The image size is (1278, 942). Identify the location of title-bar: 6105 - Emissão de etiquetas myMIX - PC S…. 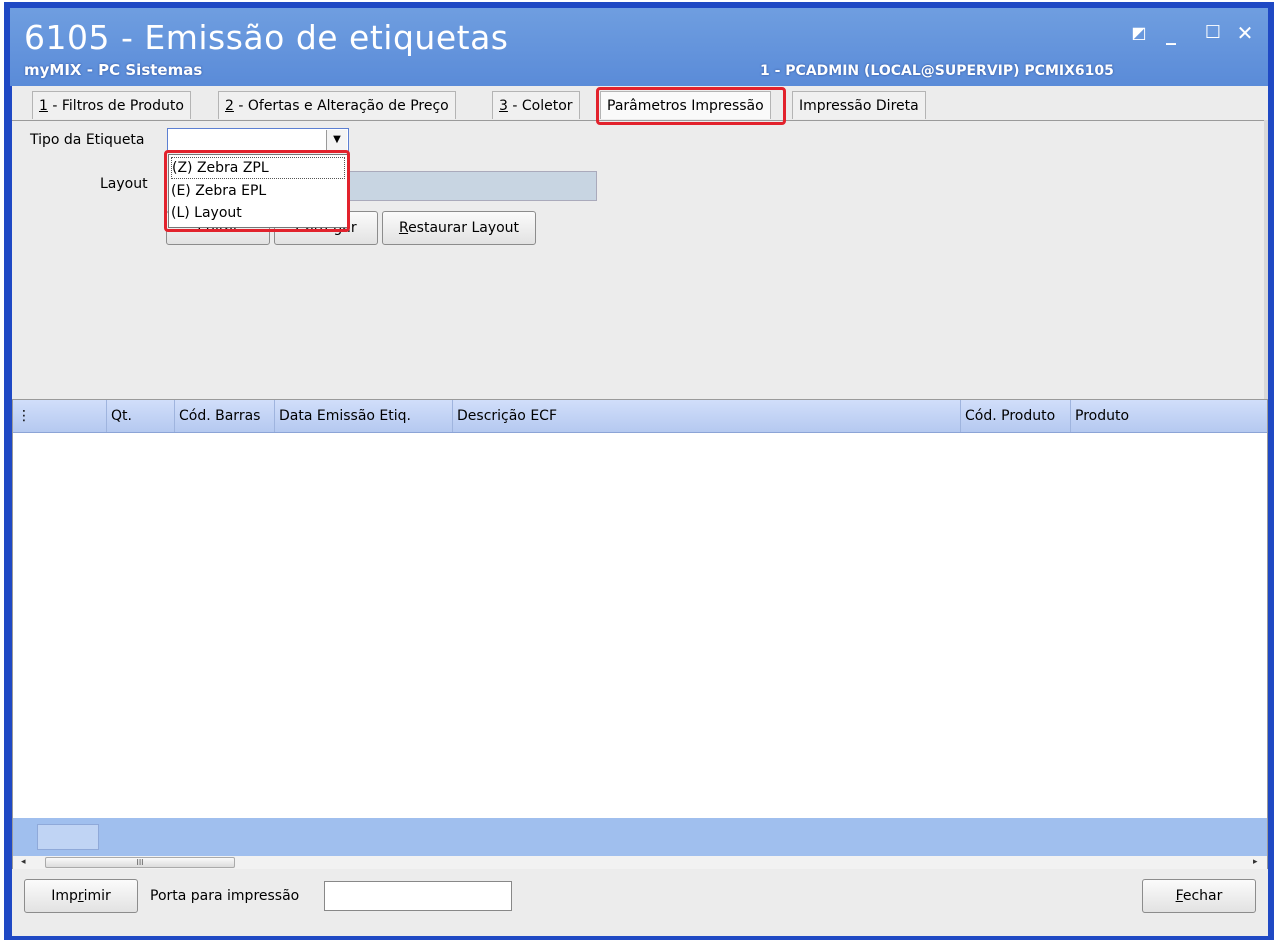
(639, 47).